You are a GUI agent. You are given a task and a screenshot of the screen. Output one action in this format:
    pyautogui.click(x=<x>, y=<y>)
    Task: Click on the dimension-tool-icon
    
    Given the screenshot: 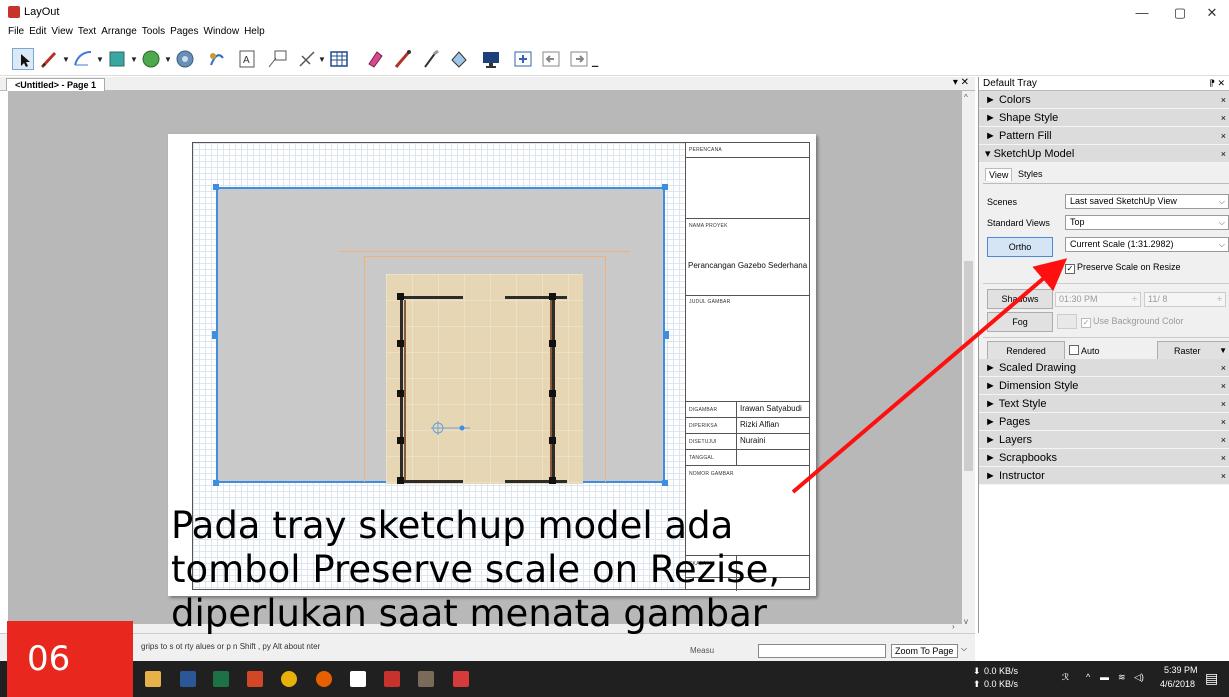 What is the action you would take?
    pyautogui.click(x=307, y=59)
    